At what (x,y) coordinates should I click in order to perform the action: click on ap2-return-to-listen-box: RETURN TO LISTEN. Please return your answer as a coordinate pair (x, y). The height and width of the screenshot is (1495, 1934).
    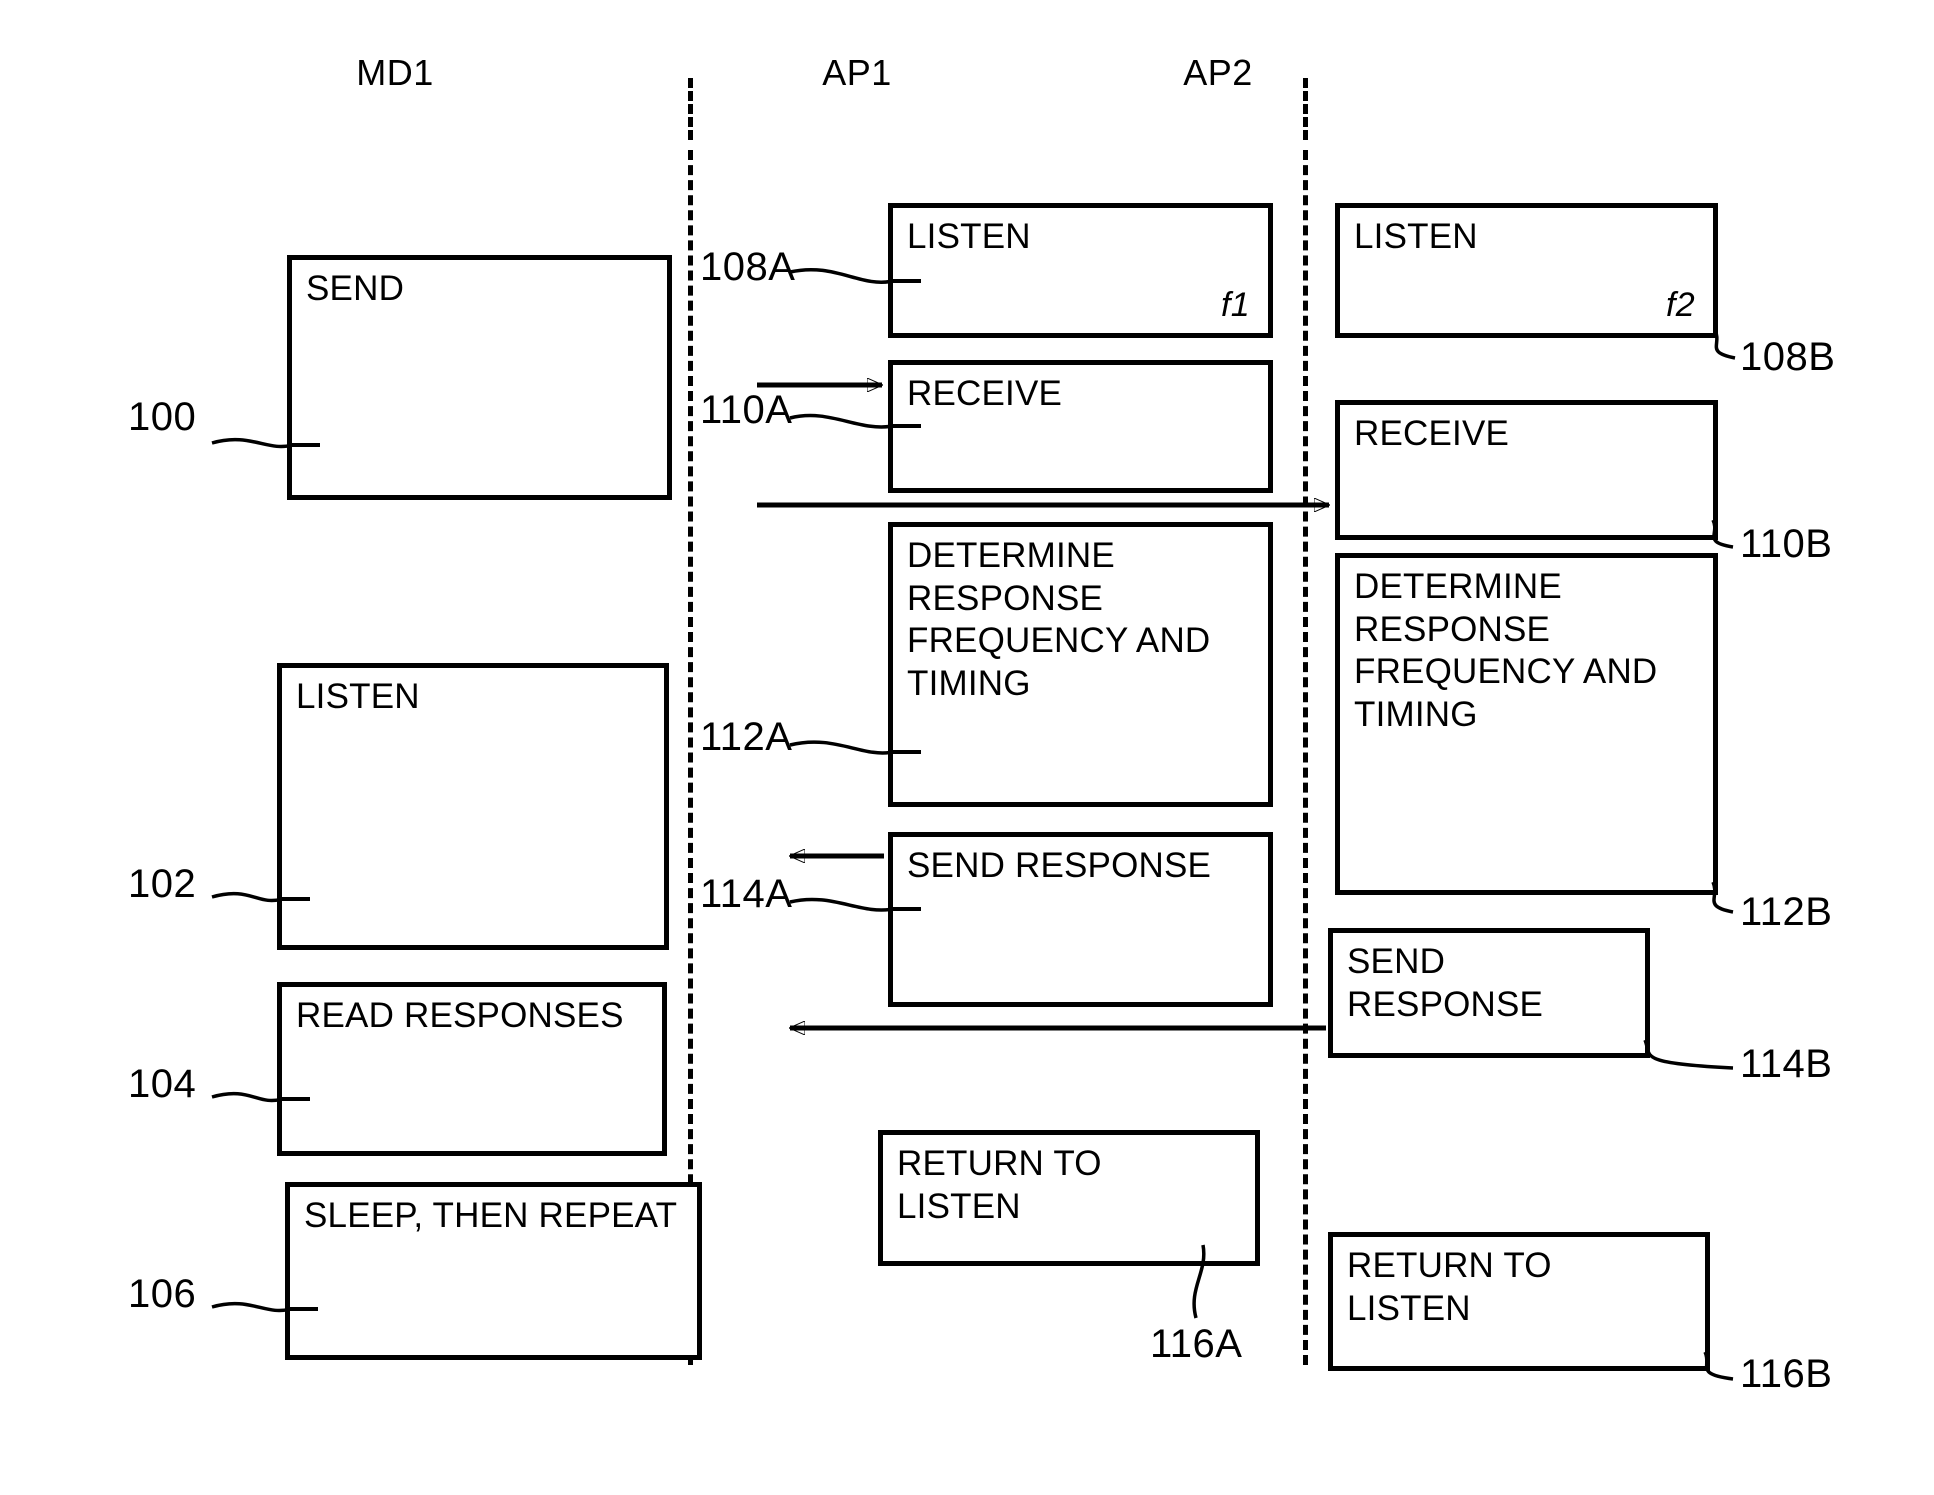
    Looking at the image, I should click on (1519, 1301).